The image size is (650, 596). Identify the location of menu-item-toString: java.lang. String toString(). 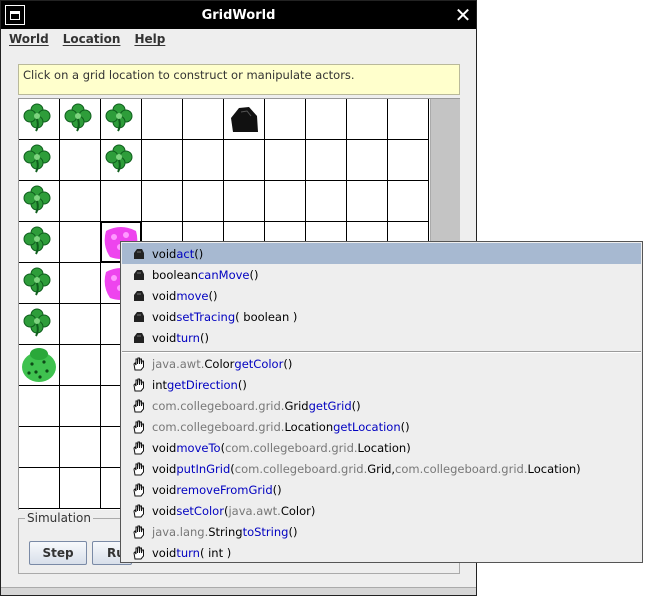
(381, 531).